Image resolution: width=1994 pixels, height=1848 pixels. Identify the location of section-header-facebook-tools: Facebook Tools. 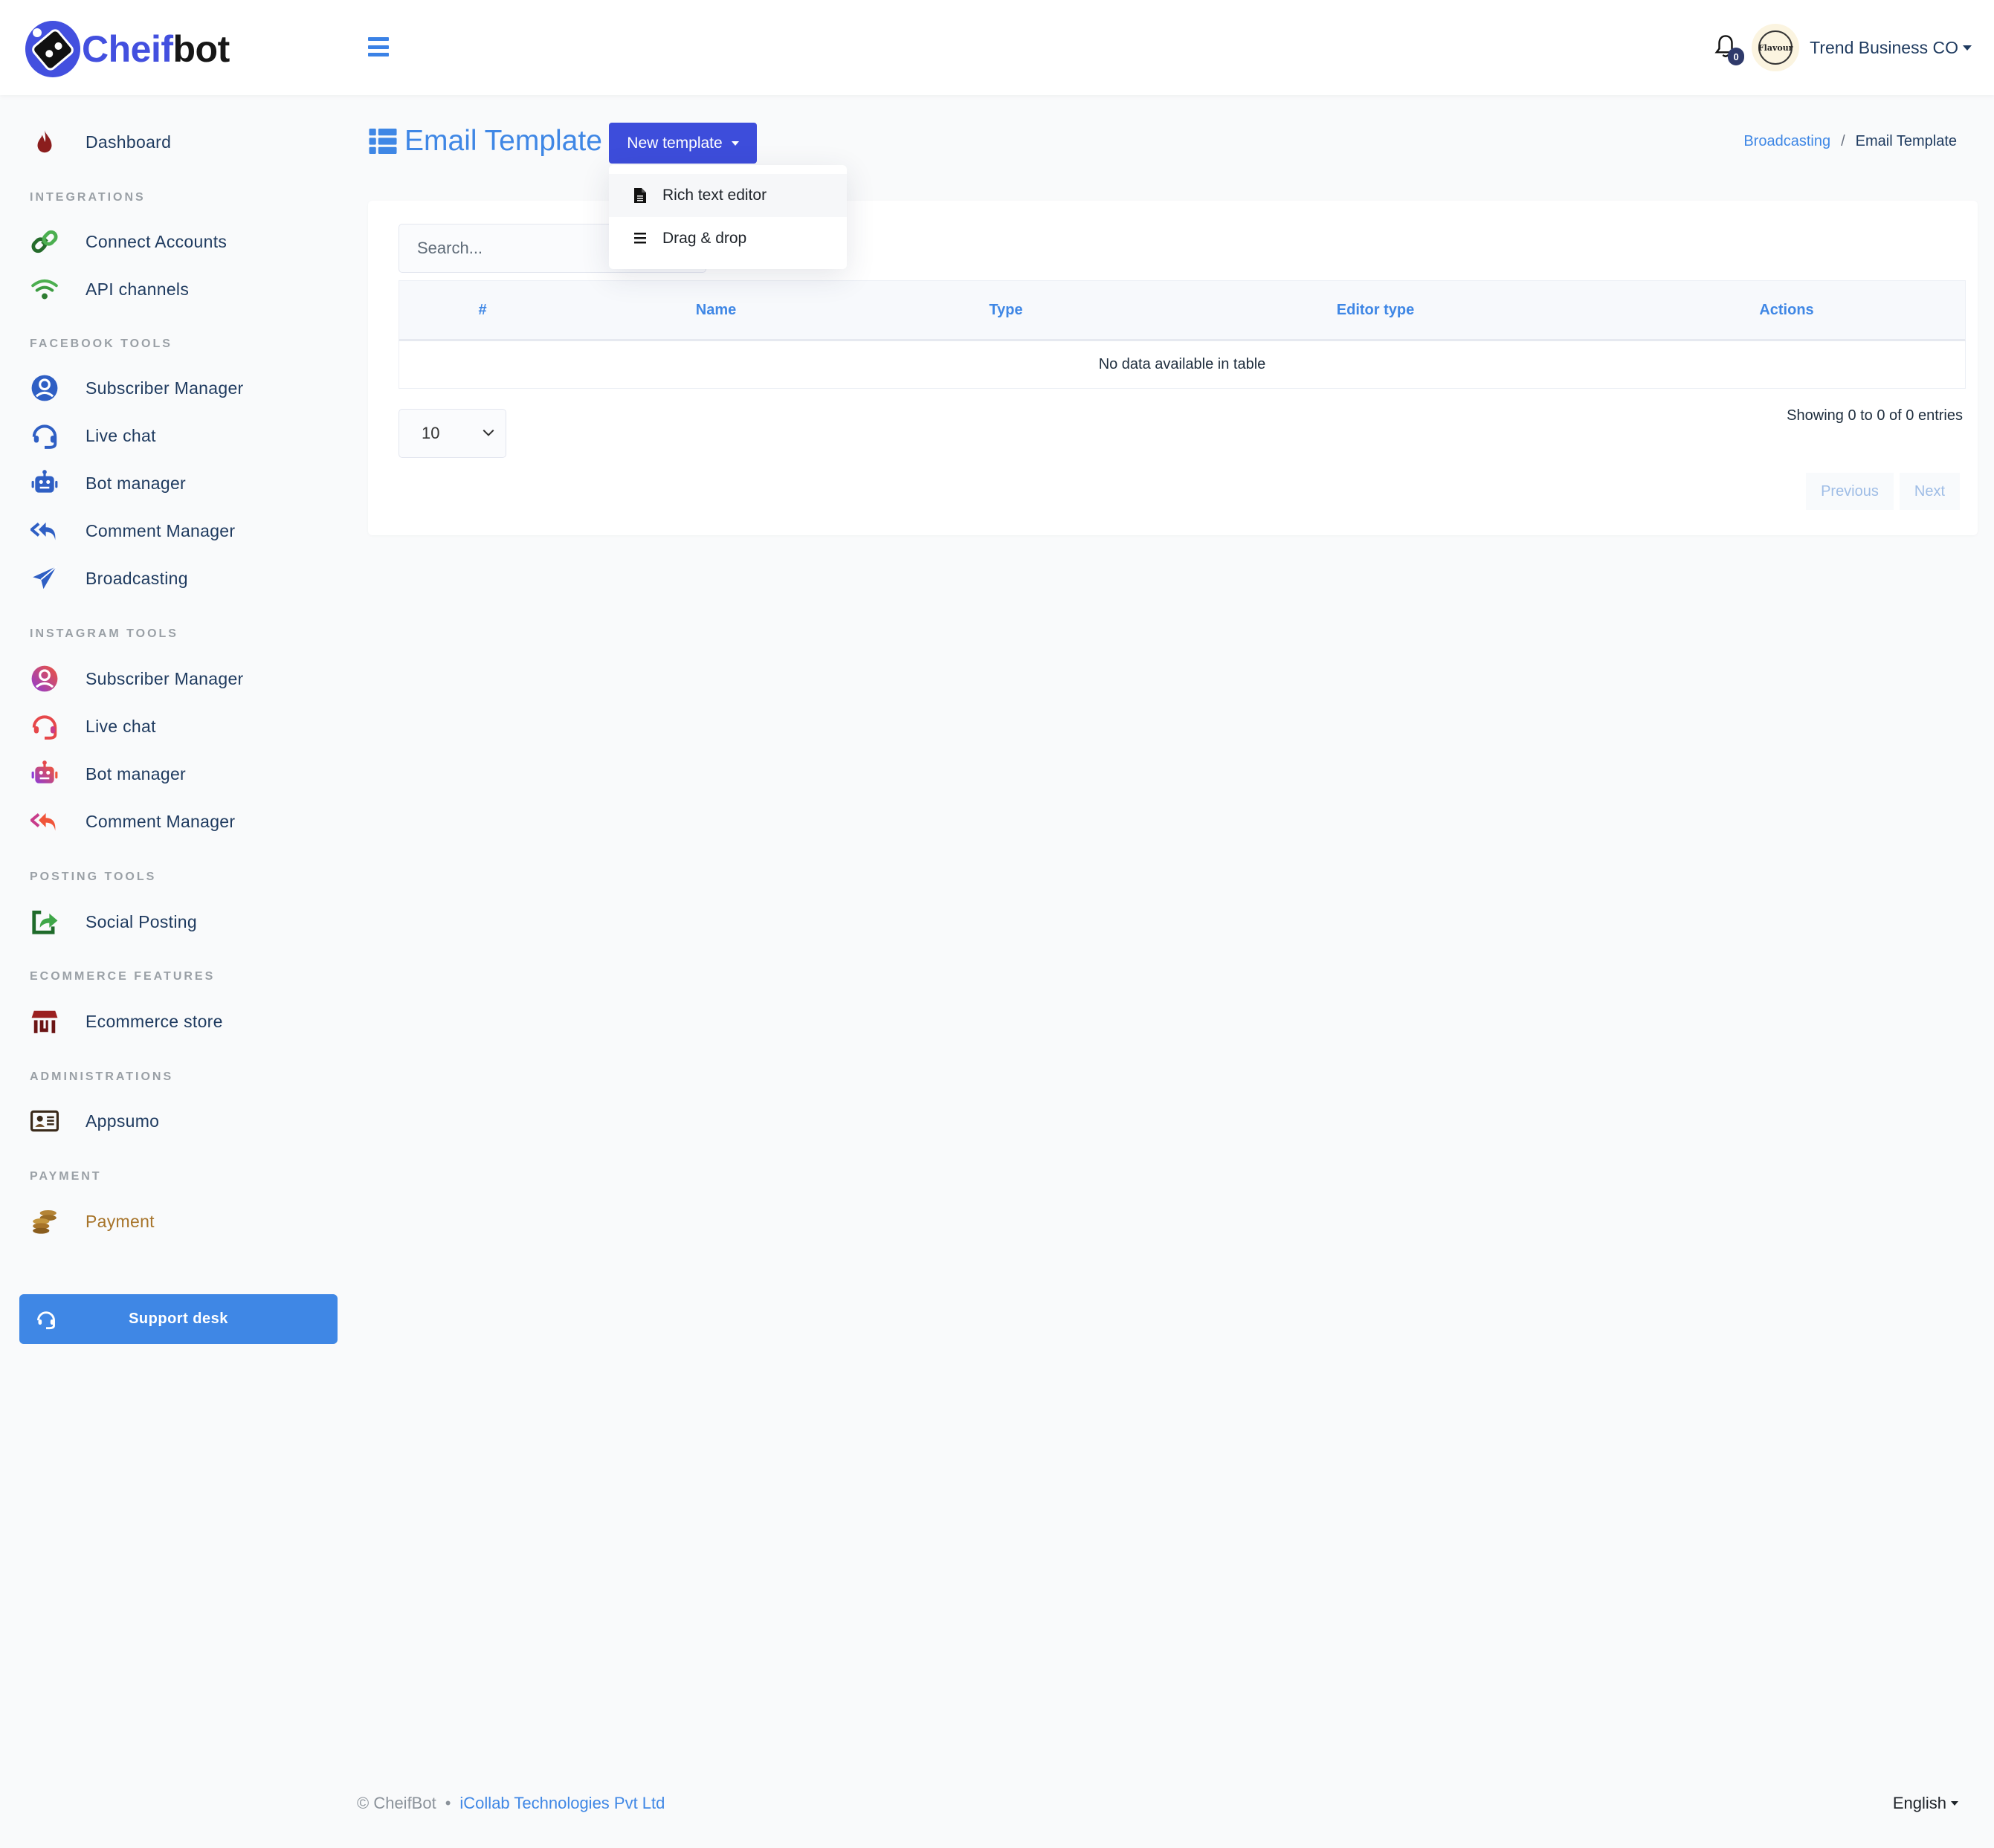
(101, 343).